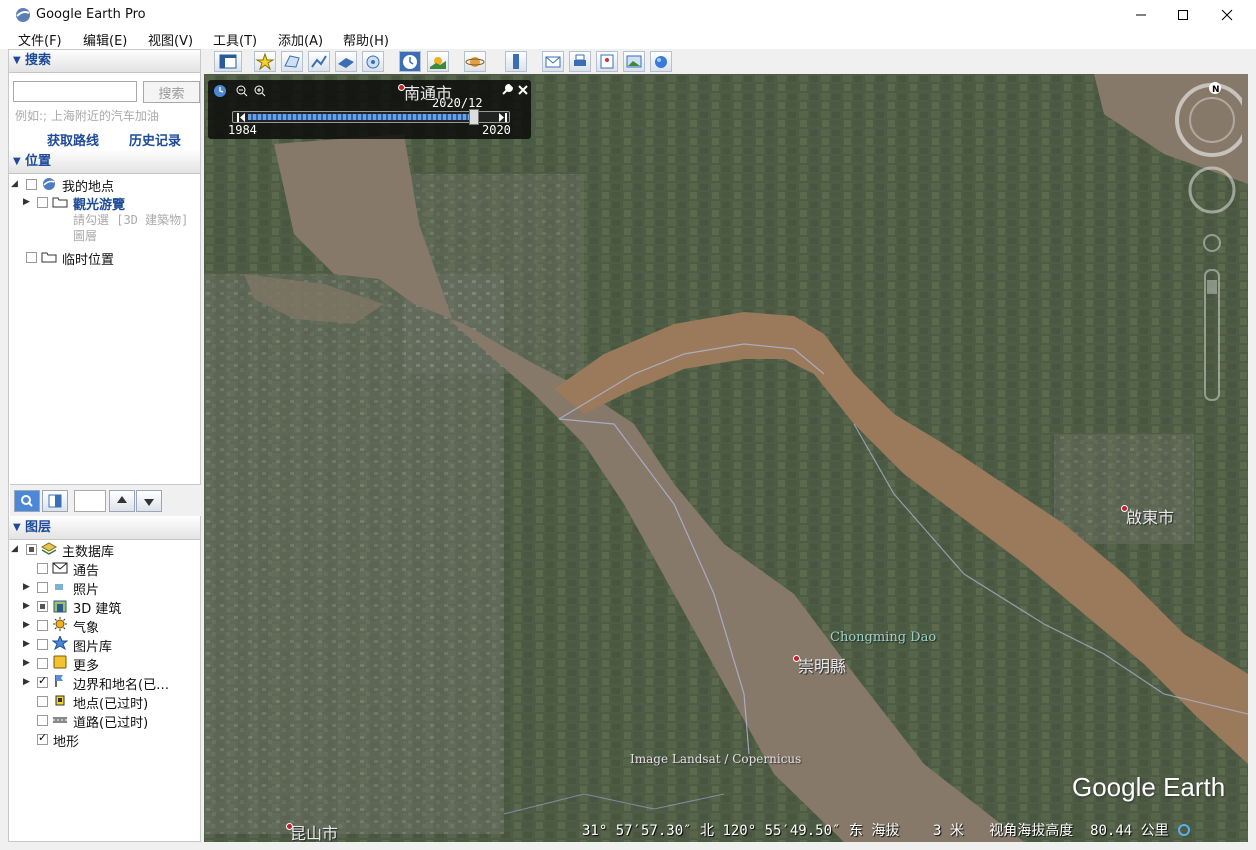 This screenshot has width=1256, height=850. I want to click on historical-imagery-button, so click(410, 61).